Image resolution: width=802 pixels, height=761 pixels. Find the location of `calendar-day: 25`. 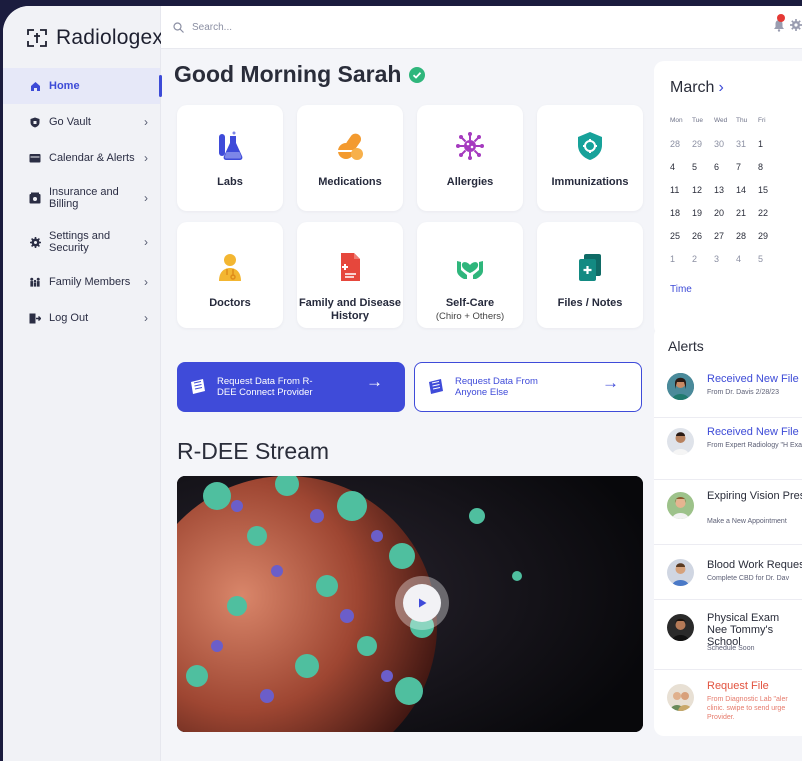

calendar-day: 25 is located at coordinates (681, 236).